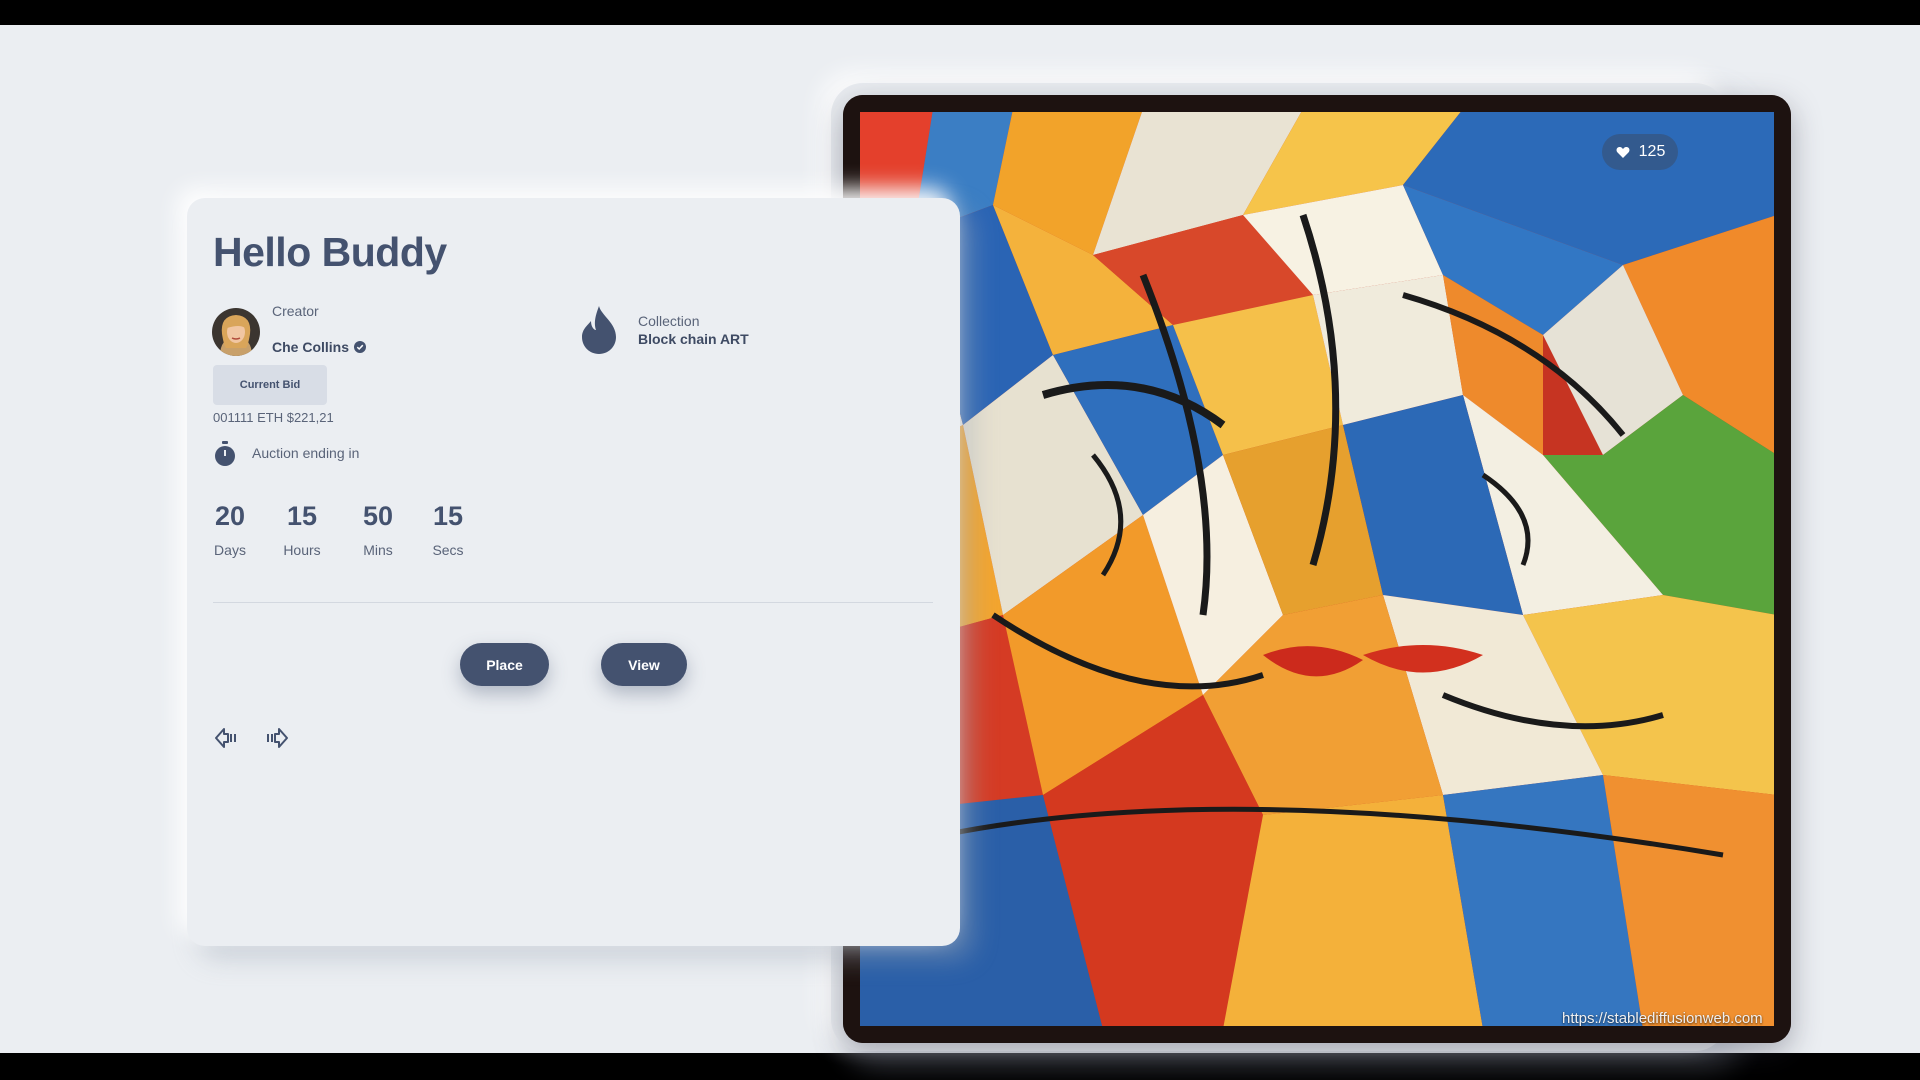 Image resolution: width=1920 pixels, height=1080 pixels. What do you see at coordinates (330, 252) in the screenshot?
I see `page-title: Hello Buddy` at bounding box center [330, 252].